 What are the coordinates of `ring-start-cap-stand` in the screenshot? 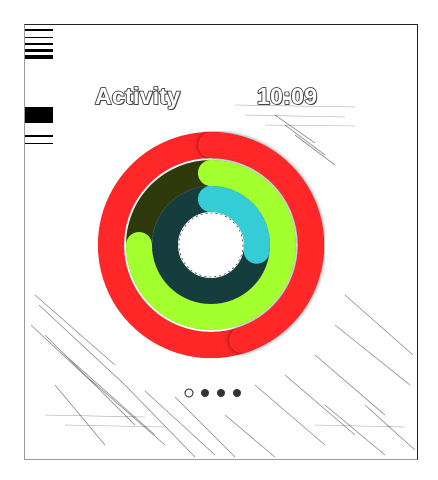 It's located at (211, 199).